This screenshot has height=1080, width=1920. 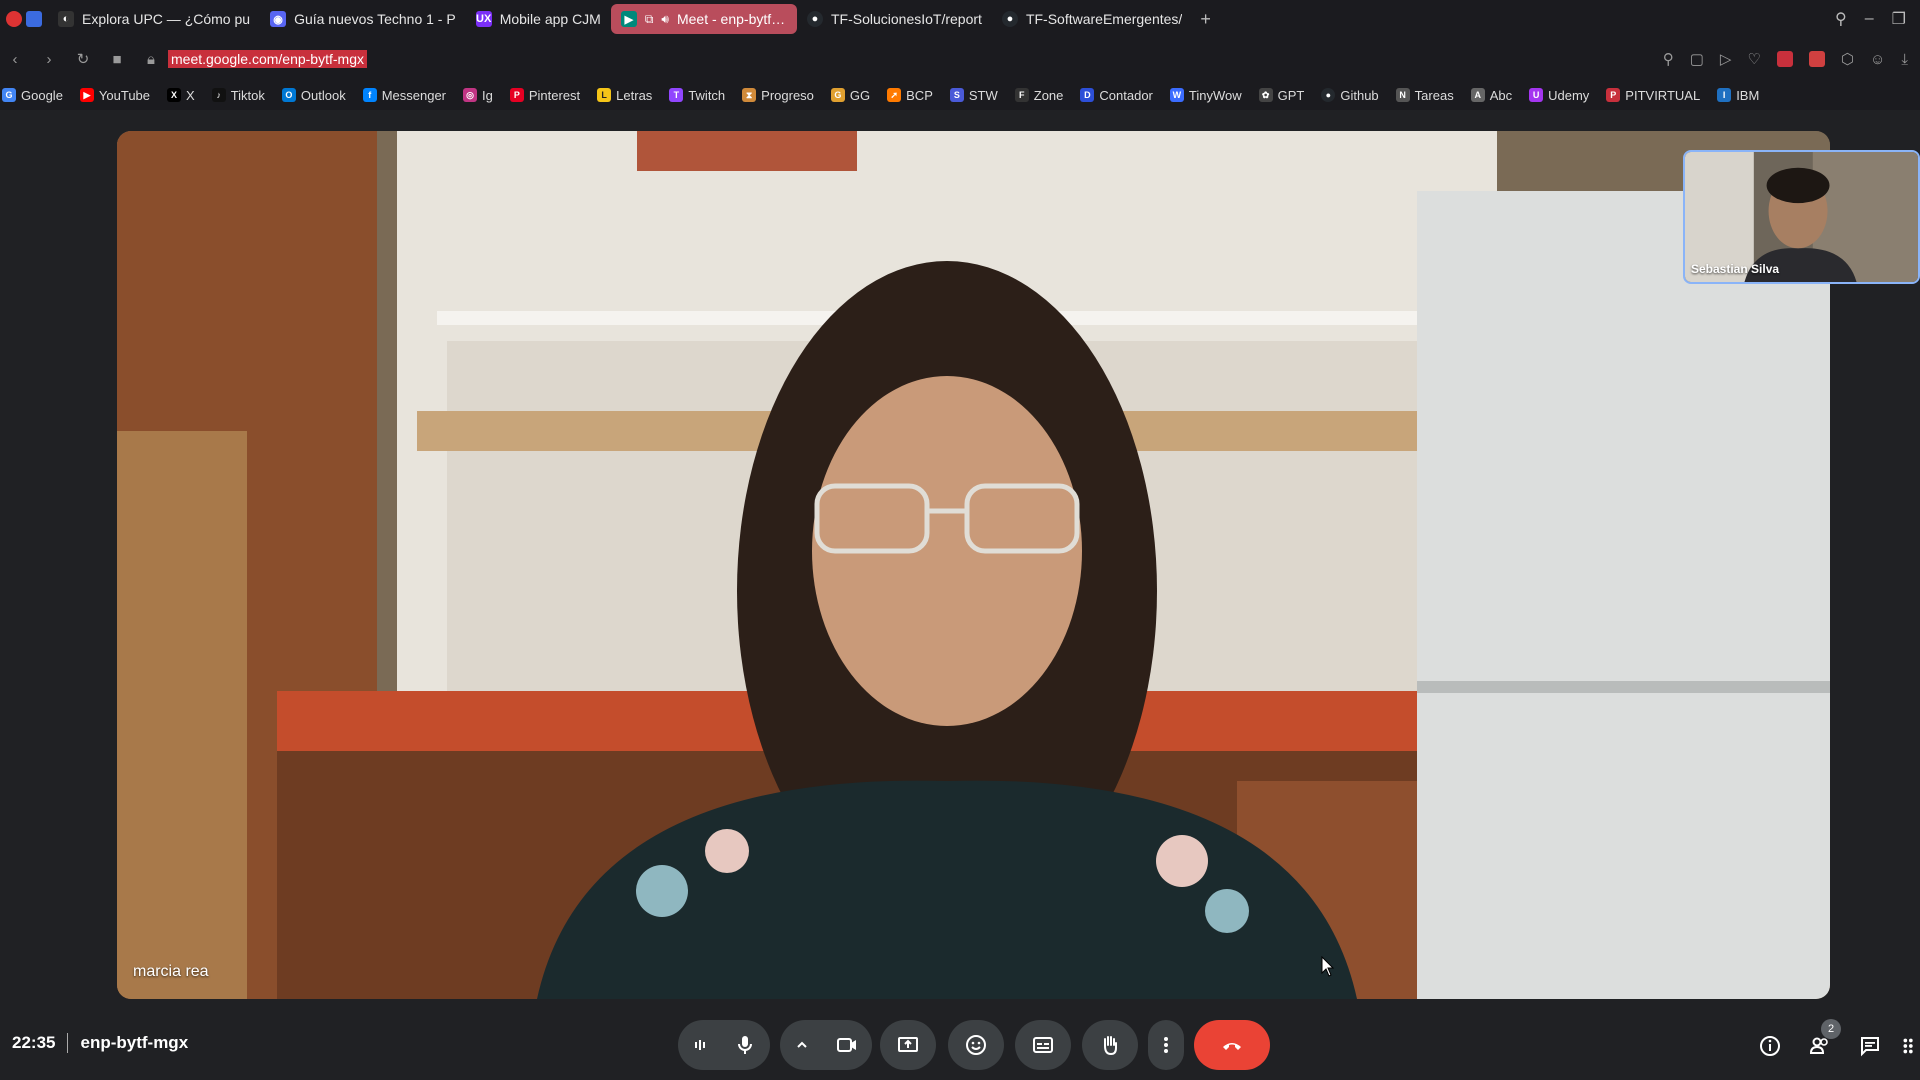 I want to click on bookmark-gpt: ✿ GPT, so click(x=1281, y=95).